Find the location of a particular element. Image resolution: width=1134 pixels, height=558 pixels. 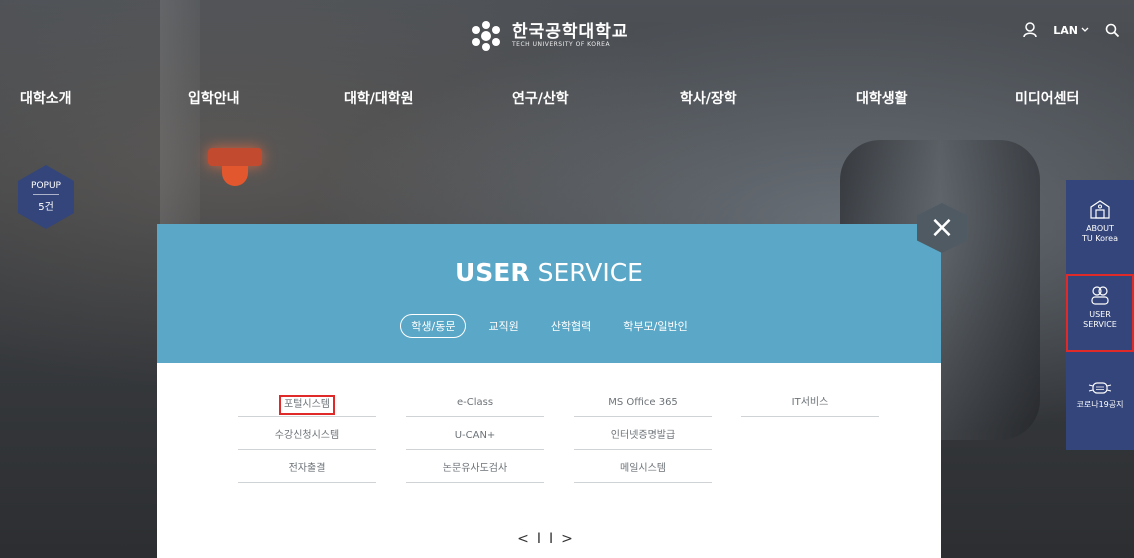

service-link-label: U-CAN+ is located at coordinates (475, 435).